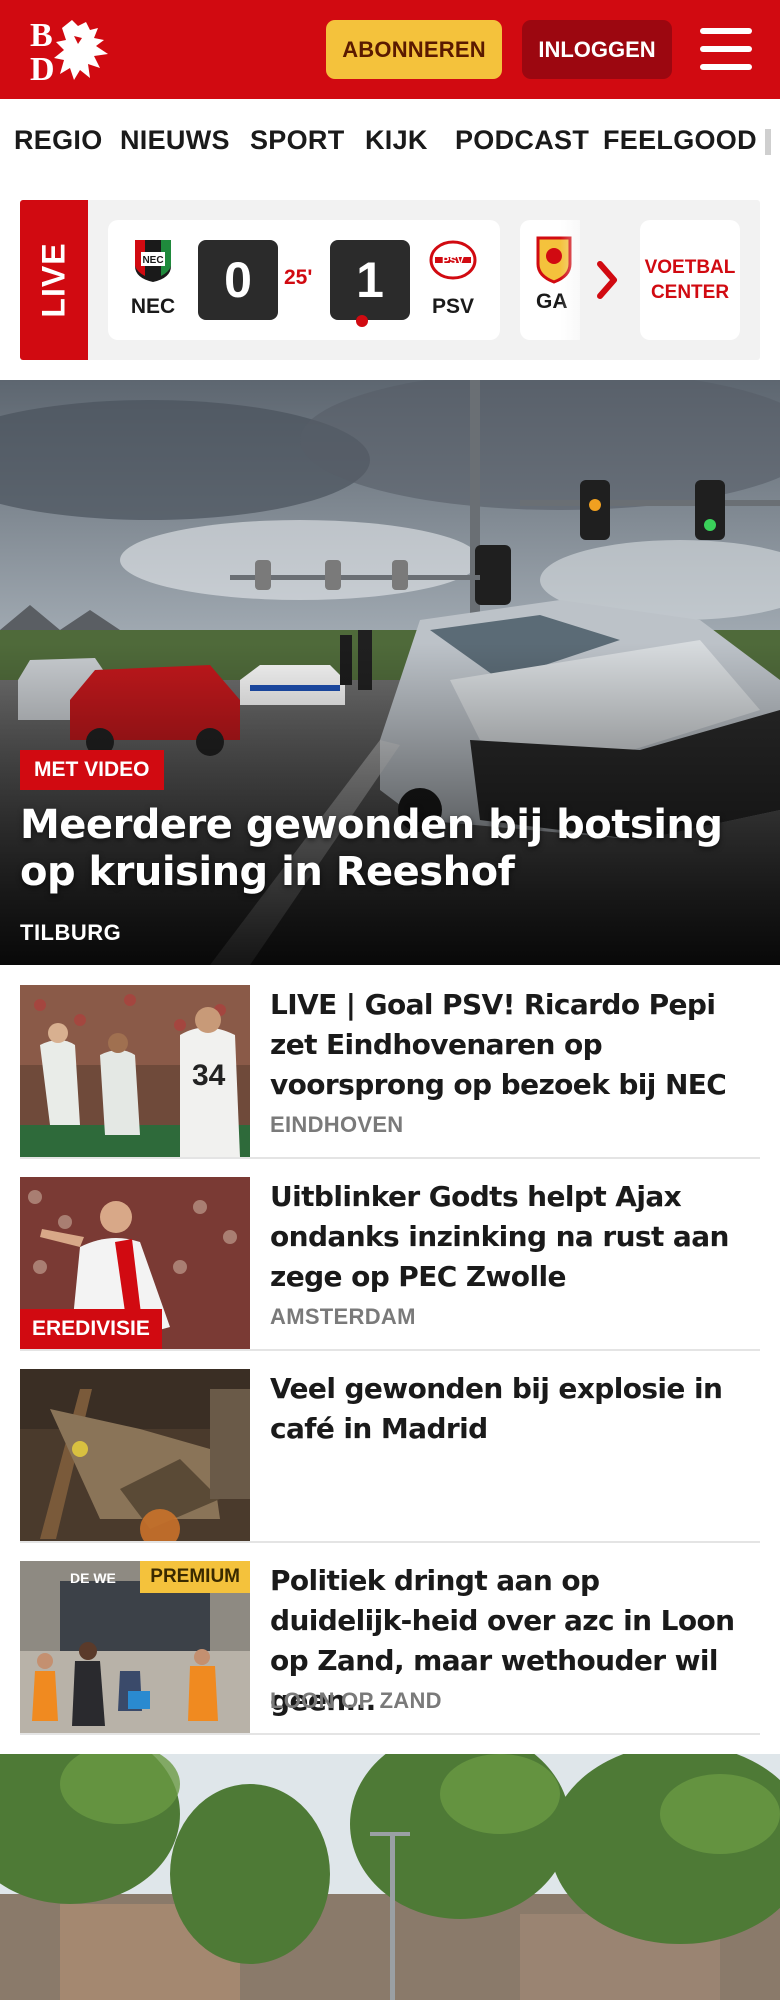  I want to click on home-team-name: NEC, so click(153, 306).